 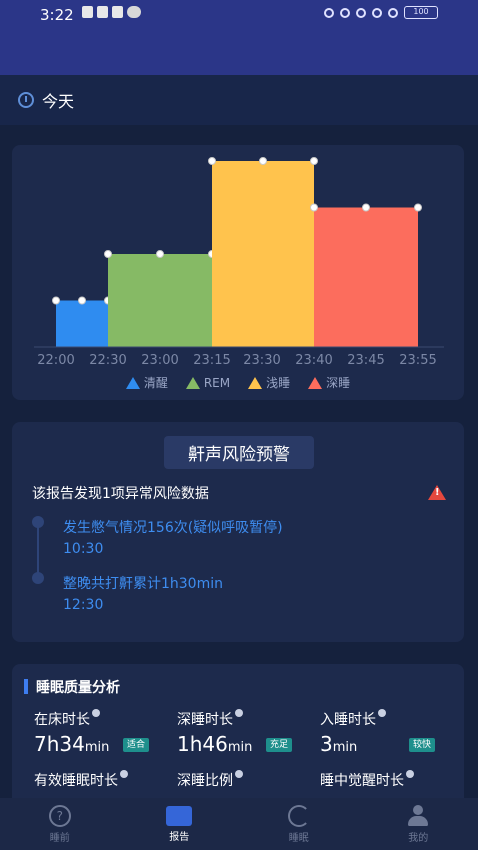 What do you see at coordinates (238, 382) in the screenshot?
I see `chart-legend: 清醒 REM 浅睡 深睡` at bounding box center [238, 382].